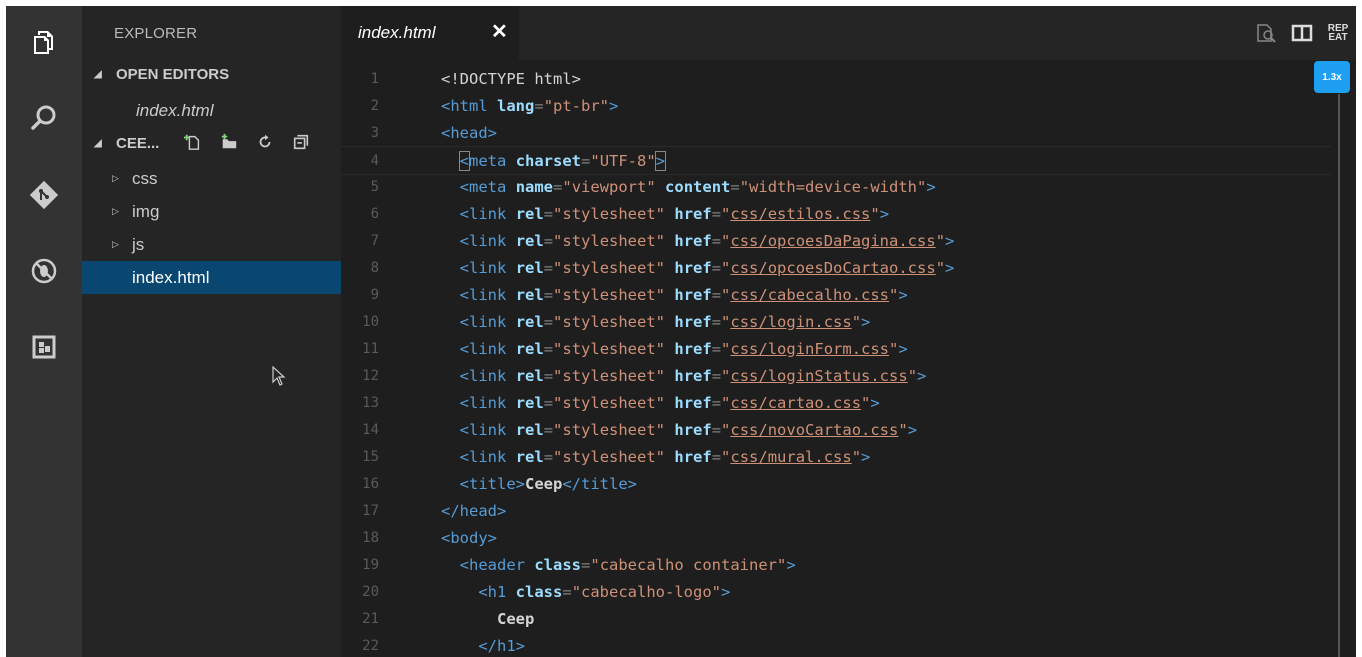  What do you see at coordinates (530, 105) in the screenshot?
I see `code-text: <html lang="pt-br">` at bounding box center [530, 105].